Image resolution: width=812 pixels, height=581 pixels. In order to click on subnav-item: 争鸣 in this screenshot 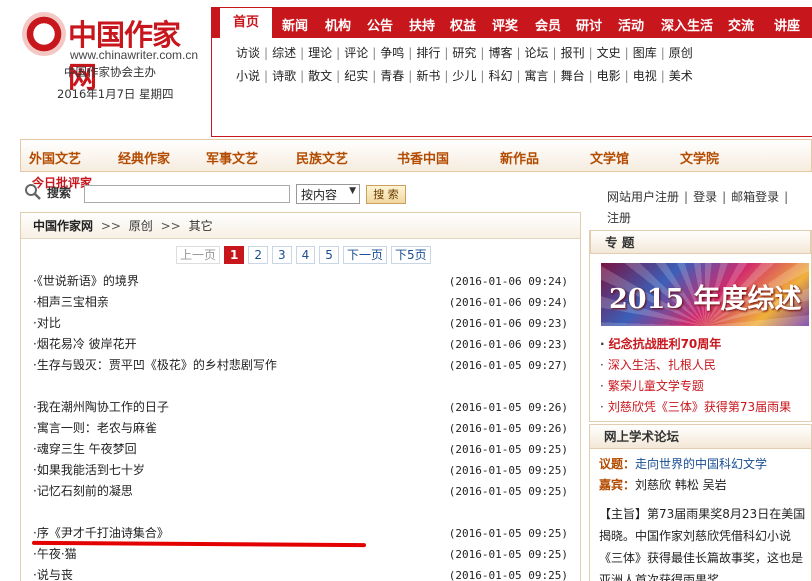, I will do `click(392, 53)`.